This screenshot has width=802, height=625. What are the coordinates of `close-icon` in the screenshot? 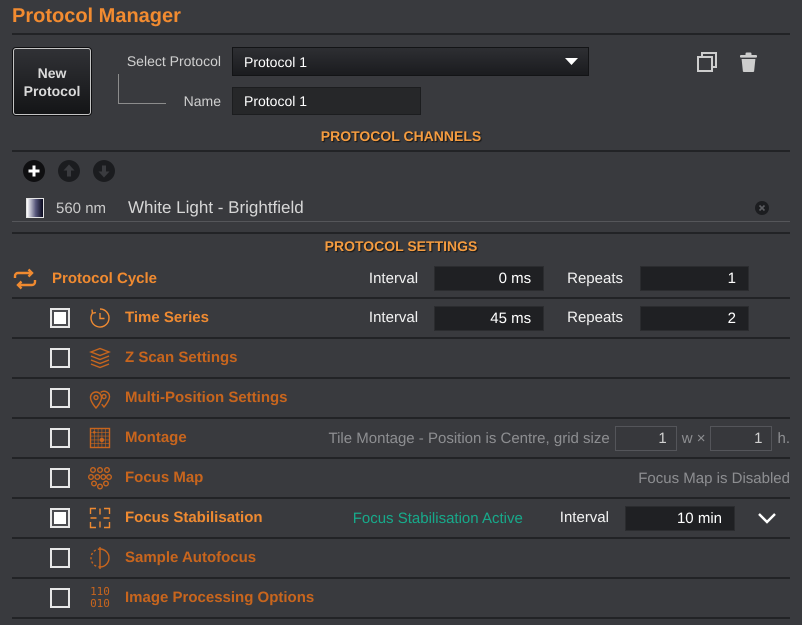 It's located at (762, 208).